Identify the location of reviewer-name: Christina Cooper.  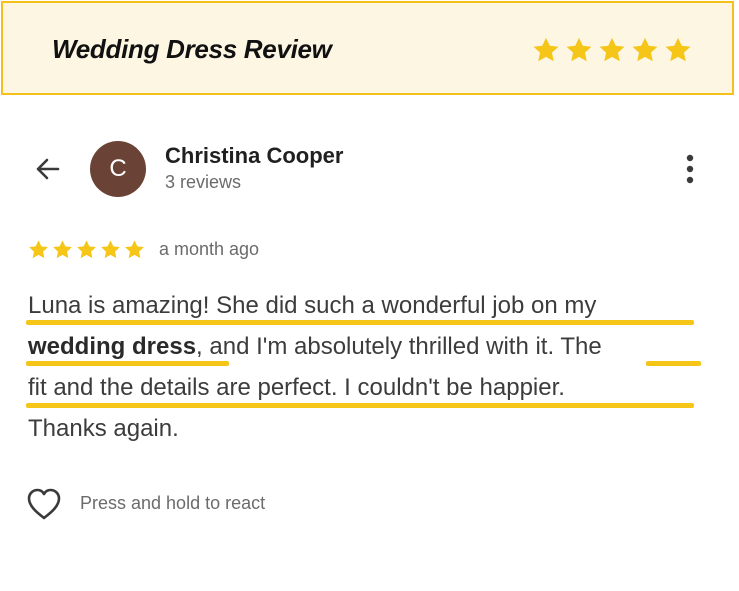
(254, 156).